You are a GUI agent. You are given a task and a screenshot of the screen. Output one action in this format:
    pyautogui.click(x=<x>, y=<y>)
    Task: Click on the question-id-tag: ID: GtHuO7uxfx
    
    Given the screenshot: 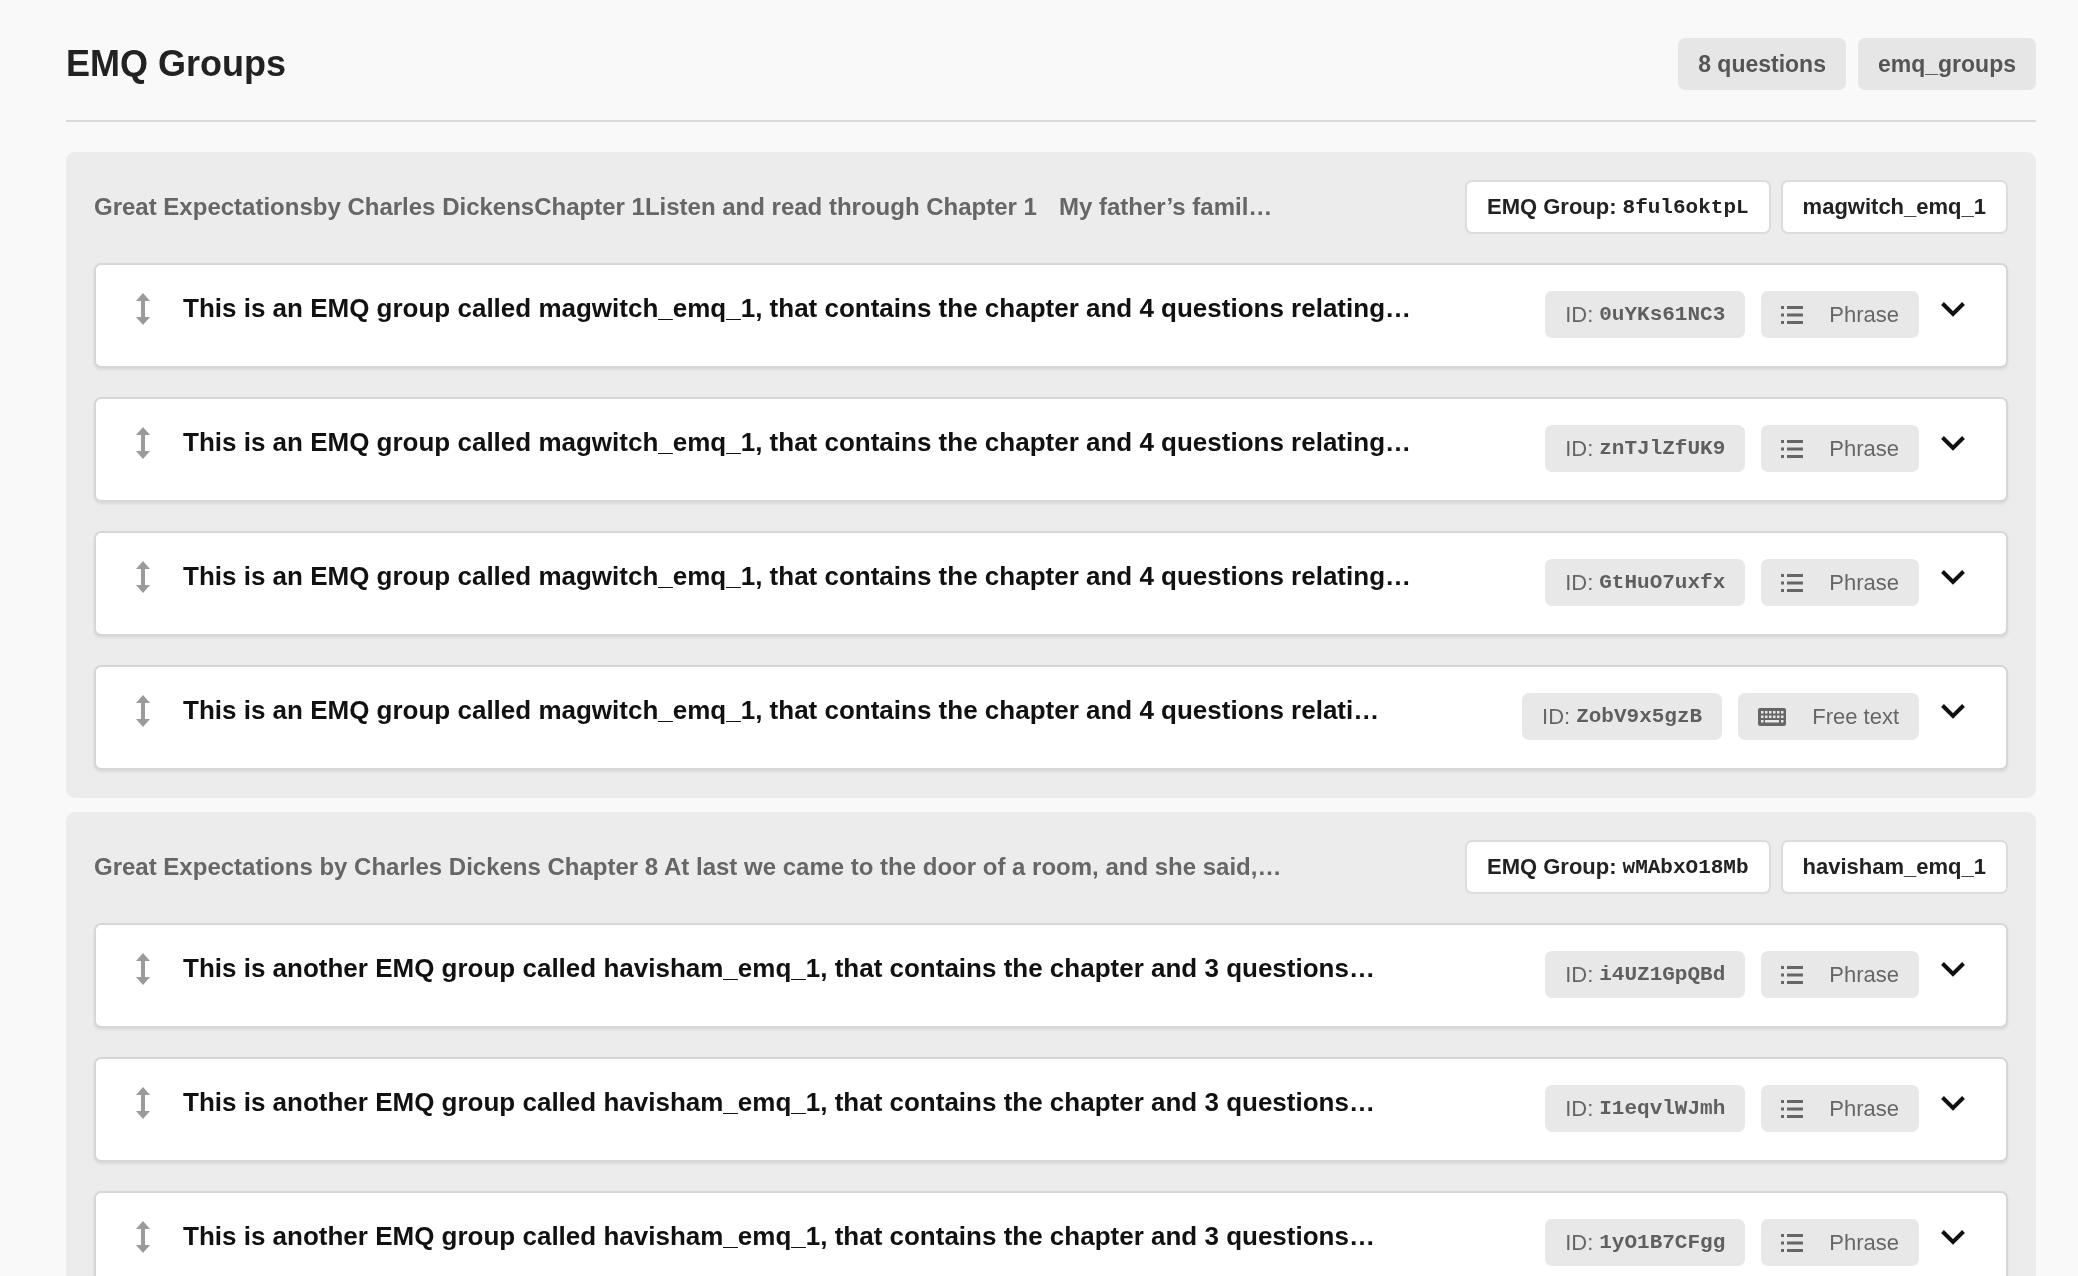 What is the action you would take?
    pyautogui.click(x=1645, y=582)
    